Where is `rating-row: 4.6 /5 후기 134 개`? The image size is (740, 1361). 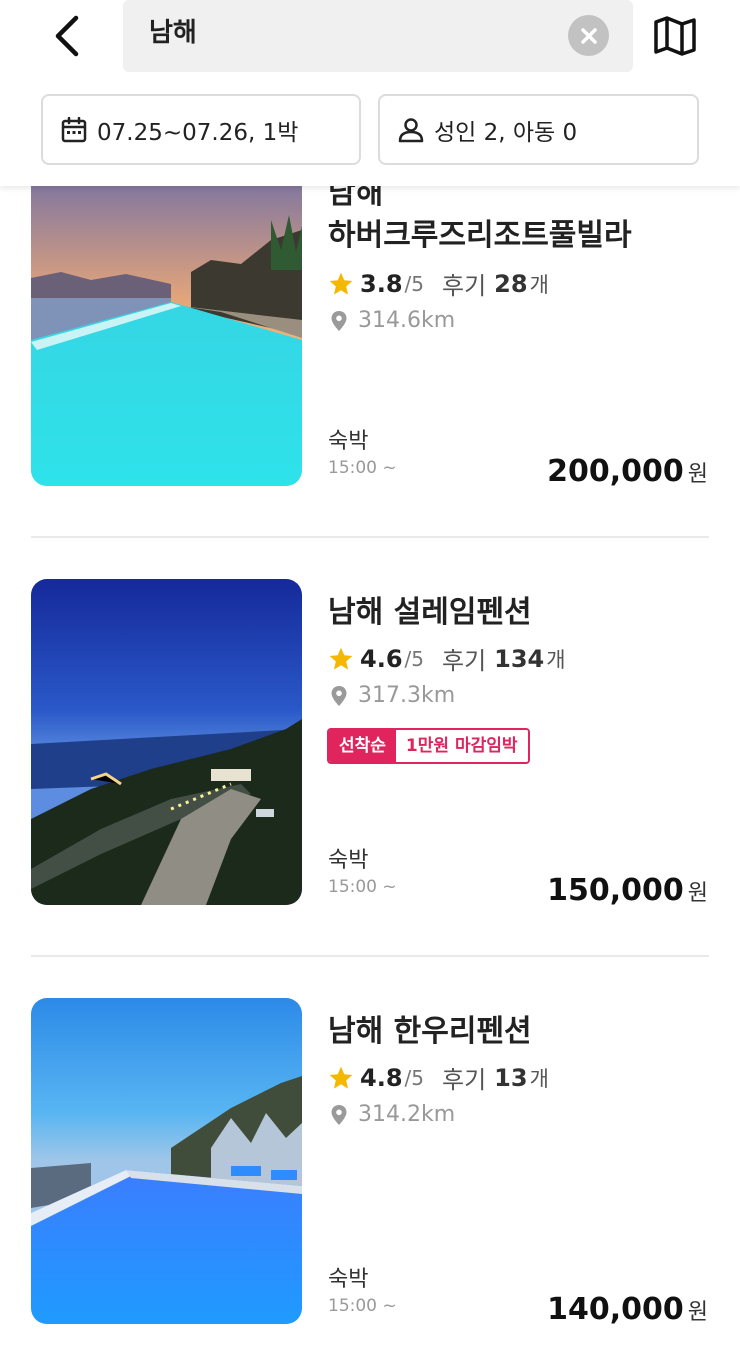
rating-row: 4.6 /5 후기 134 개 is located at coordinates (447, 658).